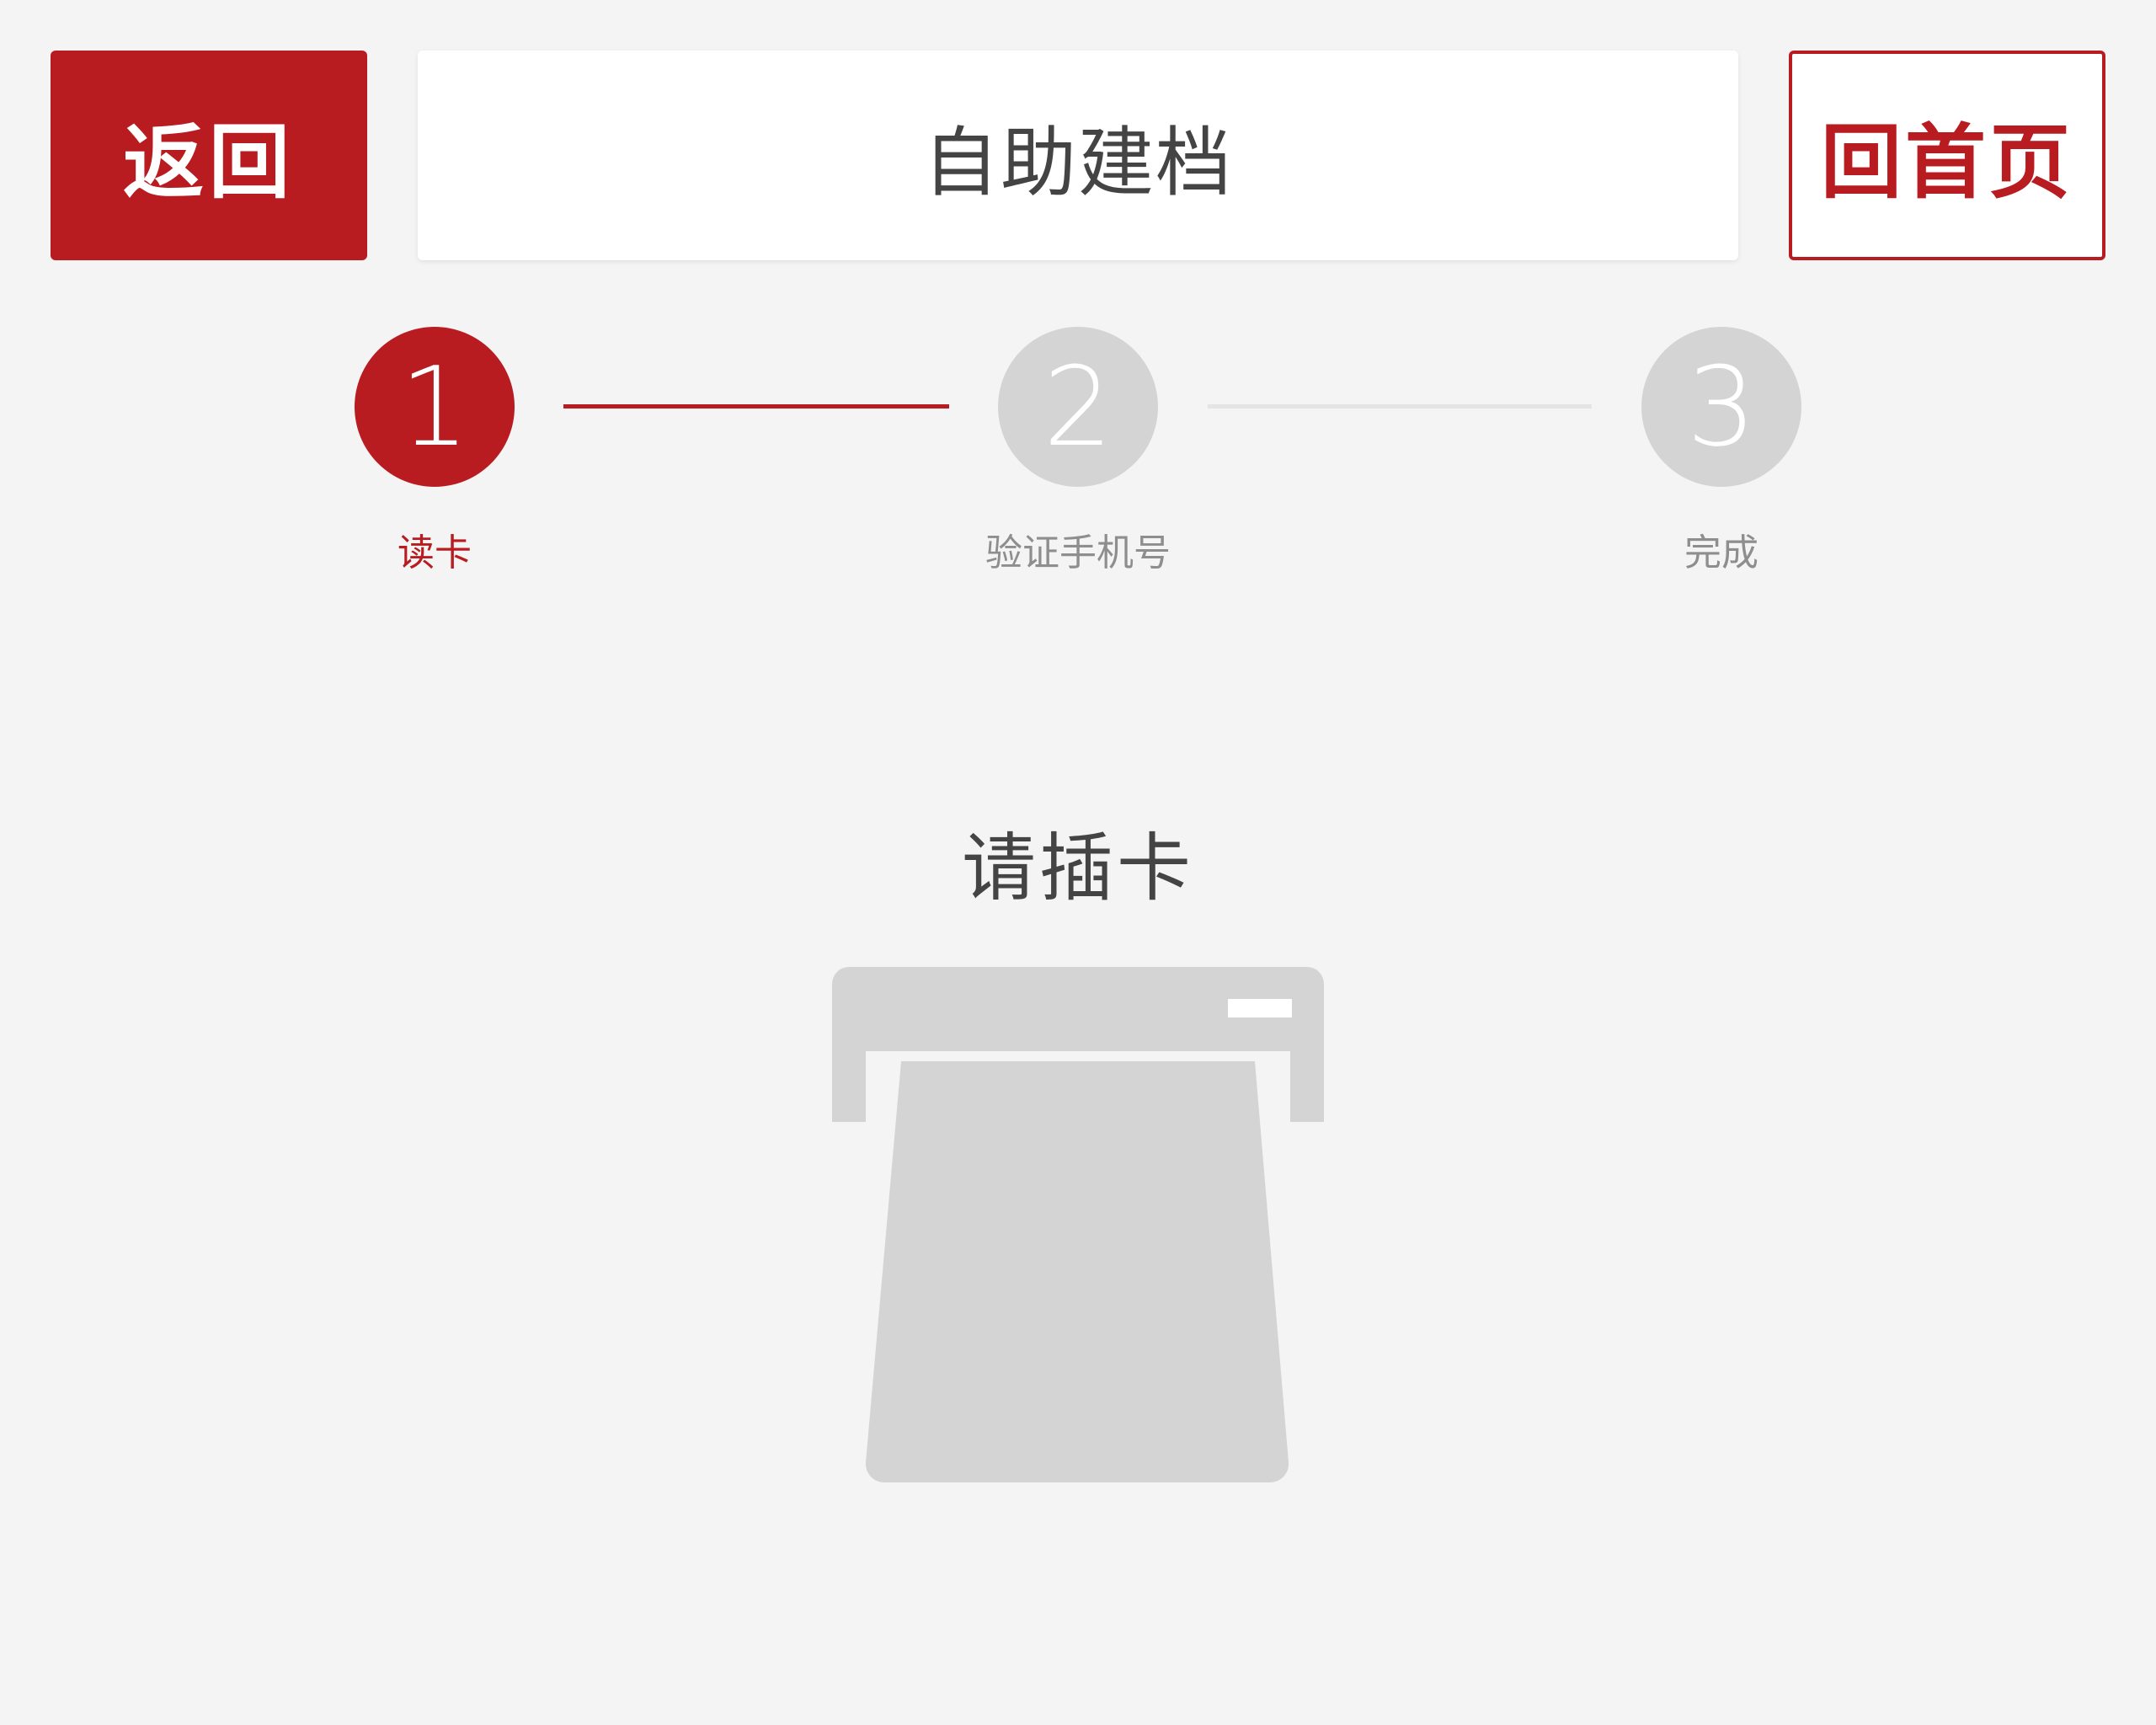  I want to click on step-1-circle: 1, so click(435, 407).